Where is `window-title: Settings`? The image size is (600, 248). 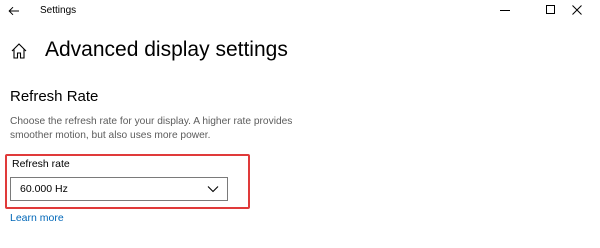
window-title: Settings is located at coordinates (58, 10).